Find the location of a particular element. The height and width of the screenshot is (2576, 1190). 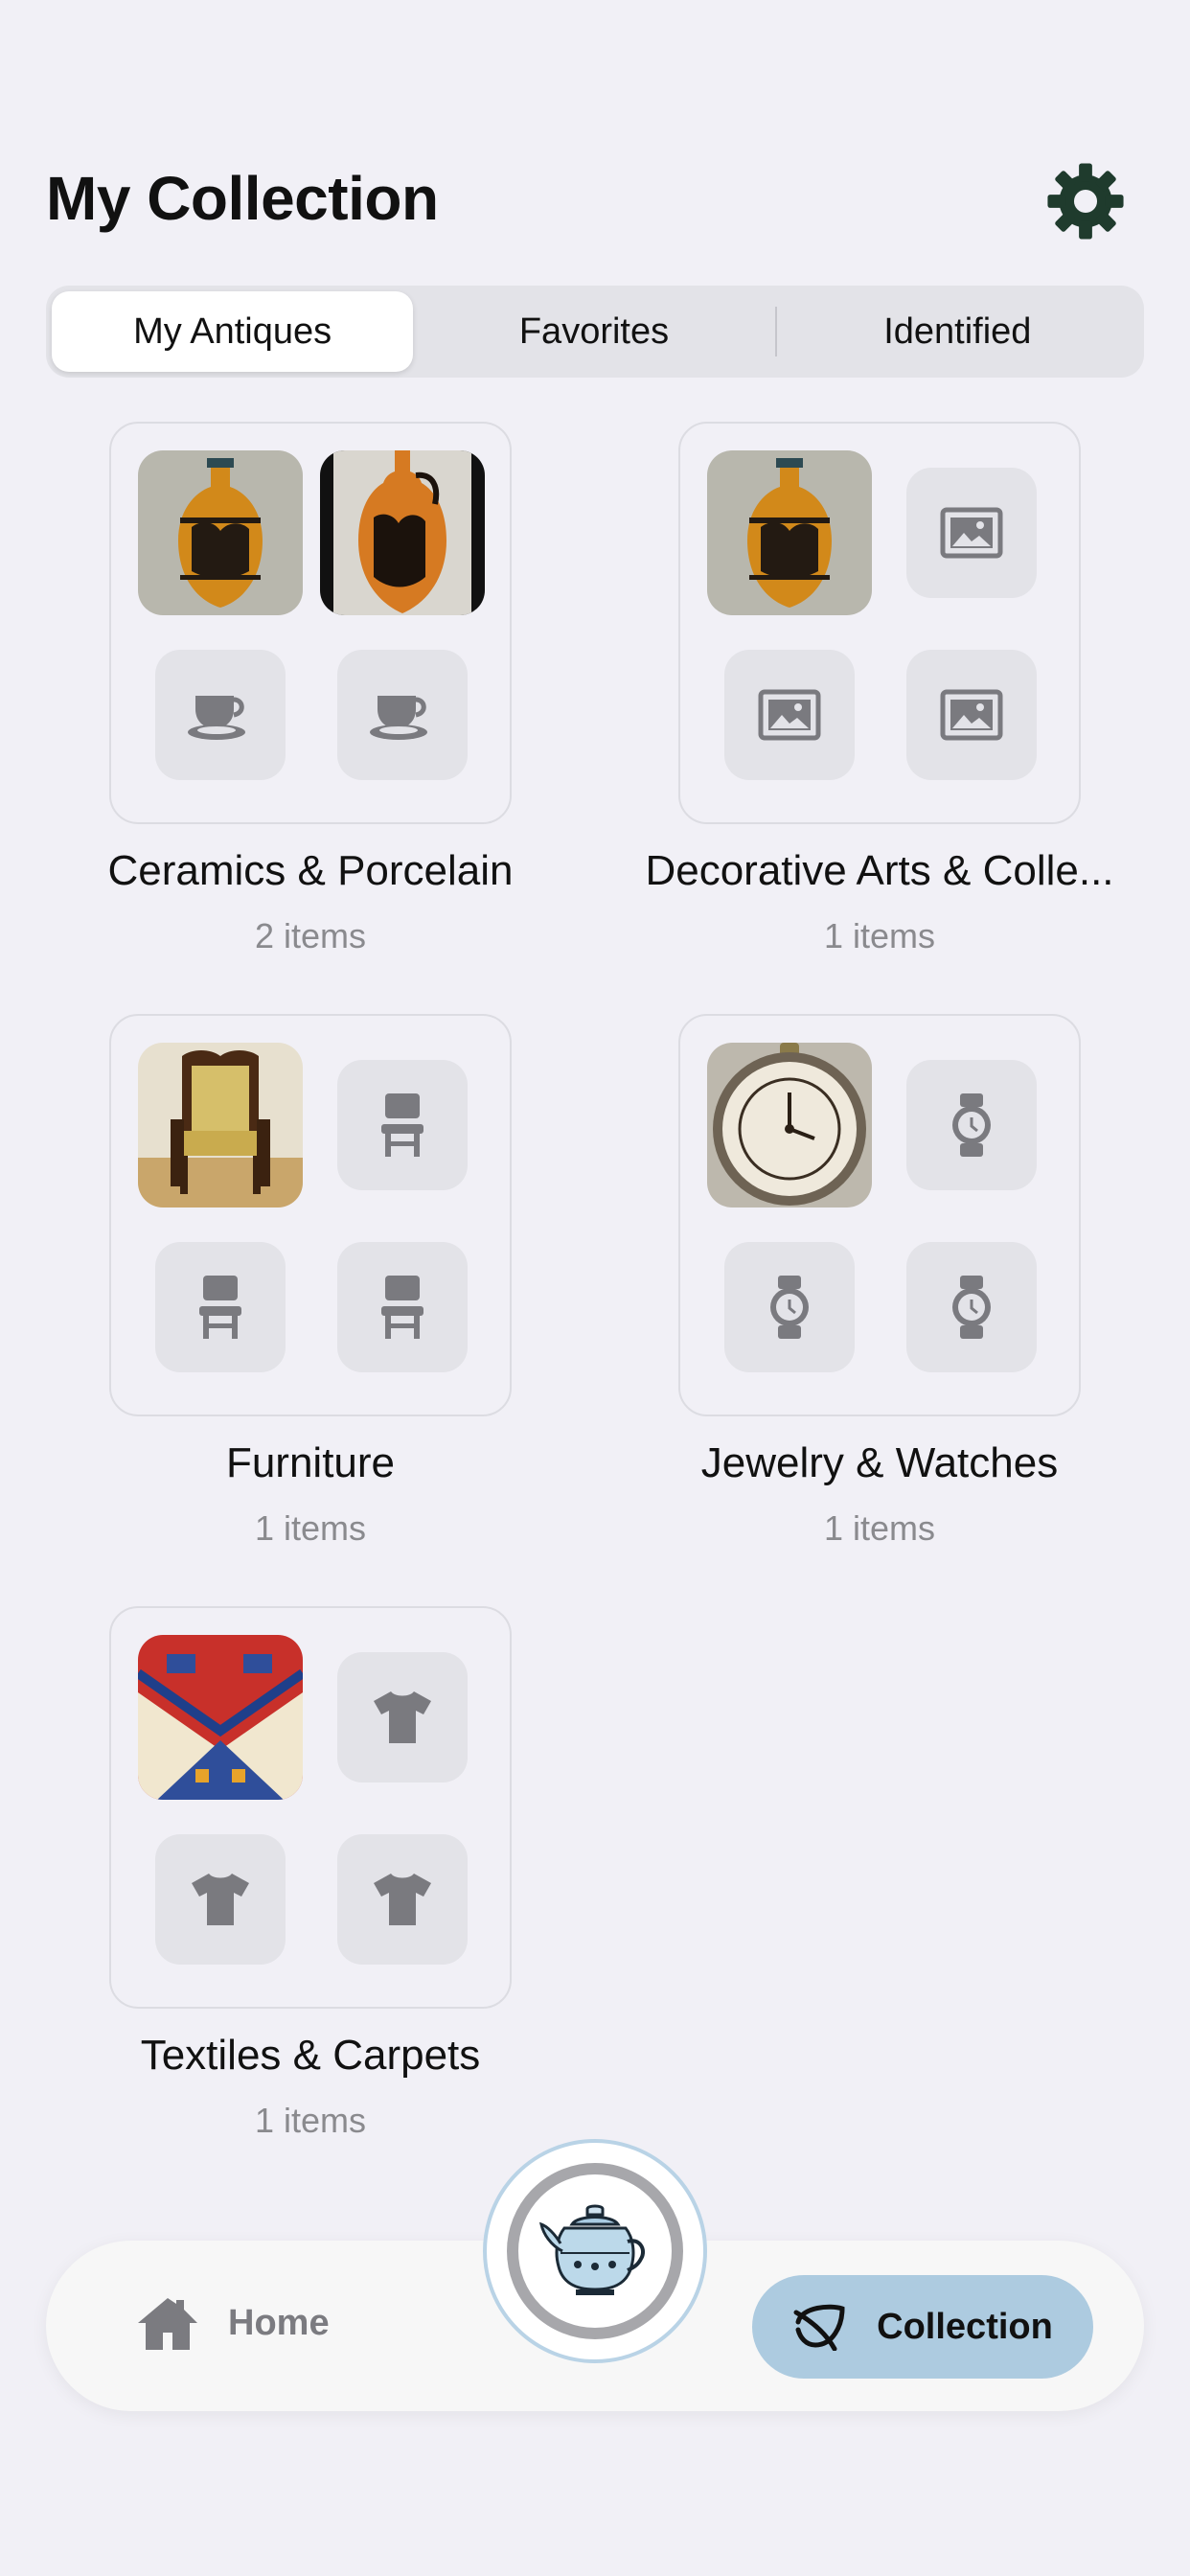

scan-button is located at coordinates (595, 2251).